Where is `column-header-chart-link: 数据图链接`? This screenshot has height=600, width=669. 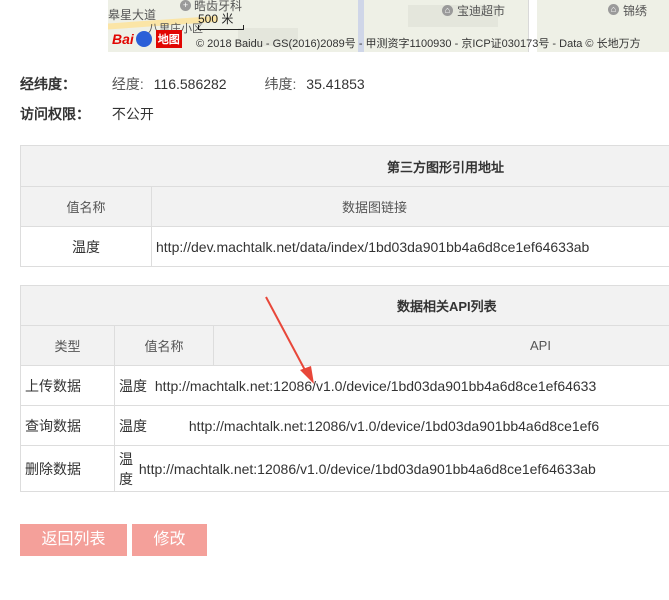 column-header-chart-link: 数据图链接 is located at coordinates (410, 206).